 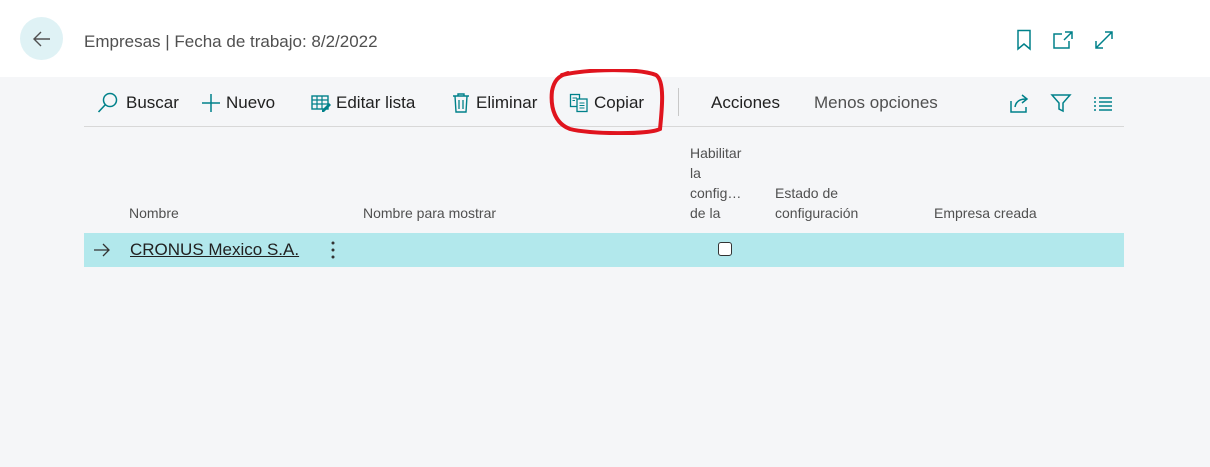 I want to click on copy-icon, so click(x=578, y=102).